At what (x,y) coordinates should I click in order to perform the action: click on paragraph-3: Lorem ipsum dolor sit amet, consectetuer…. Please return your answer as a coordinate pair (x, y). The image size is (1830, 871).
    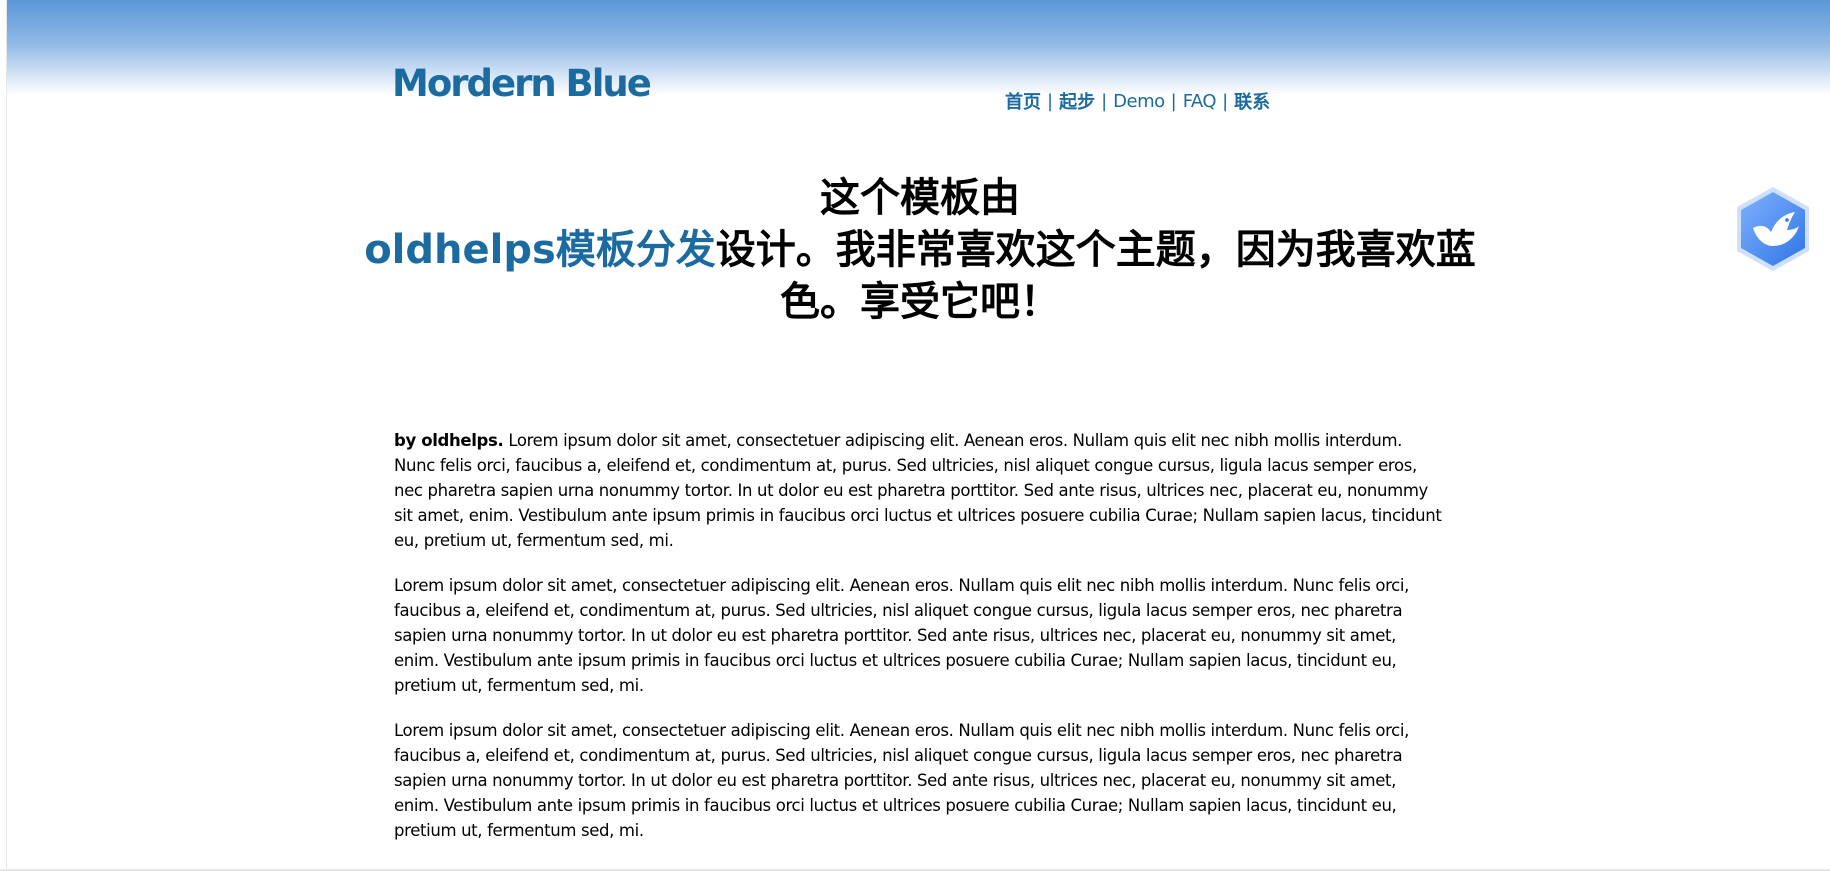
    Looking at the image, I should click on (902, 780).